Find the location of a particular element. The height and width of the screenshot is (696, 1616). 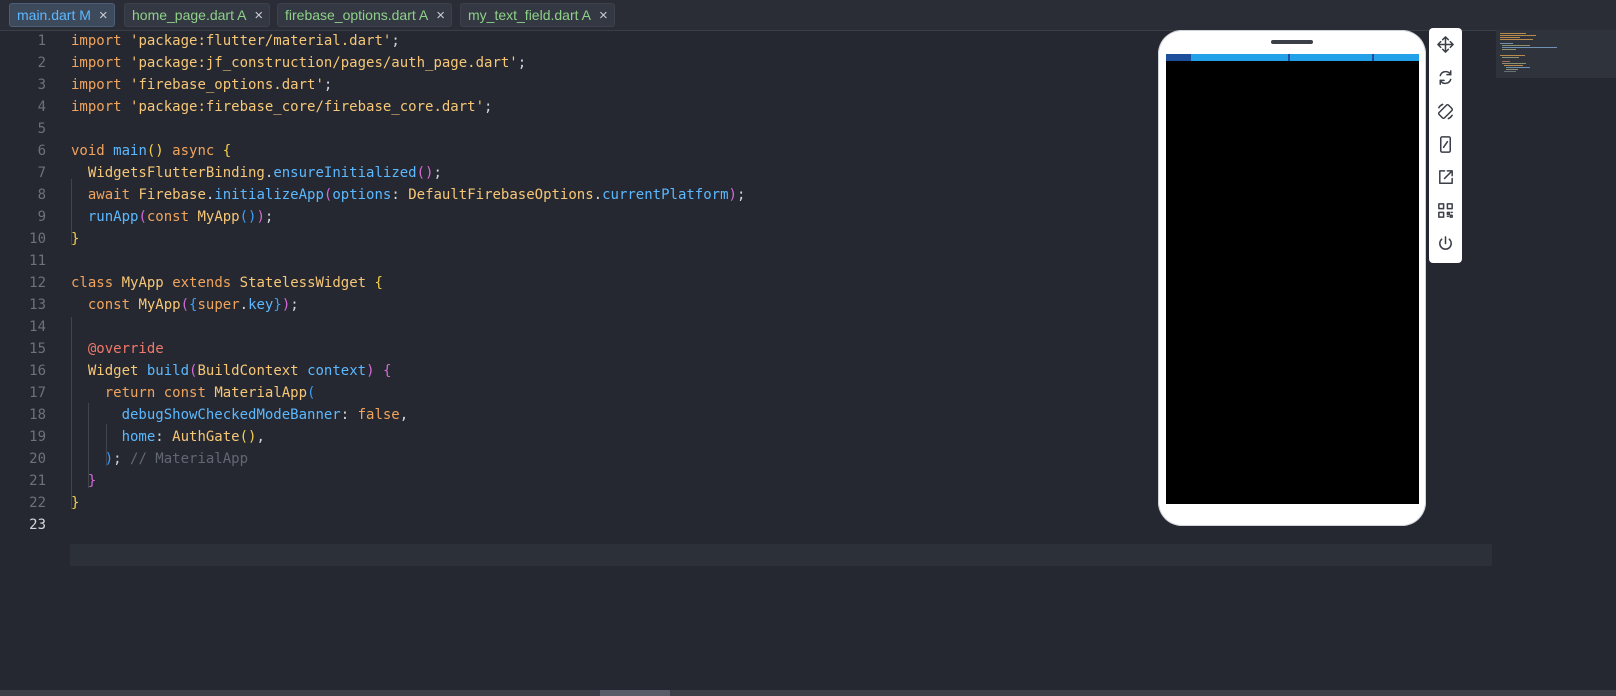

code-line: const MyApp({super.key}); is located at coordinates (185, 305).